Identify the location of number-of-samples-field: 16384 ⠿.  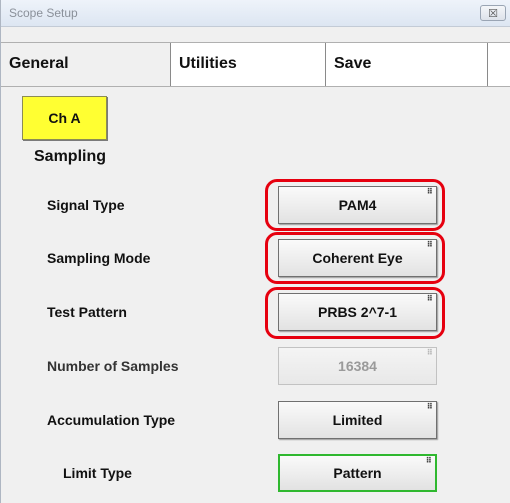
(357, 366).